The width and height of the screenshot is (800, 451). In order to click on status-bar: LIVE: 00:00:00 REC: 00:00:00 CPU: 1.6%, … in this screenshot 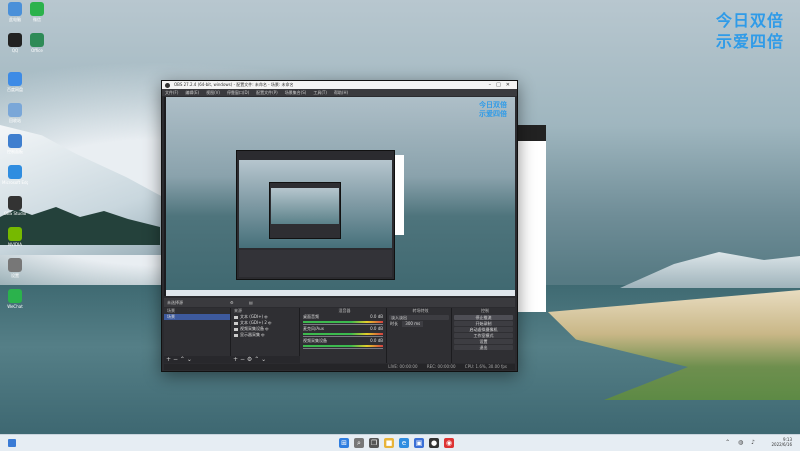, I will do `click(339, 367)`.